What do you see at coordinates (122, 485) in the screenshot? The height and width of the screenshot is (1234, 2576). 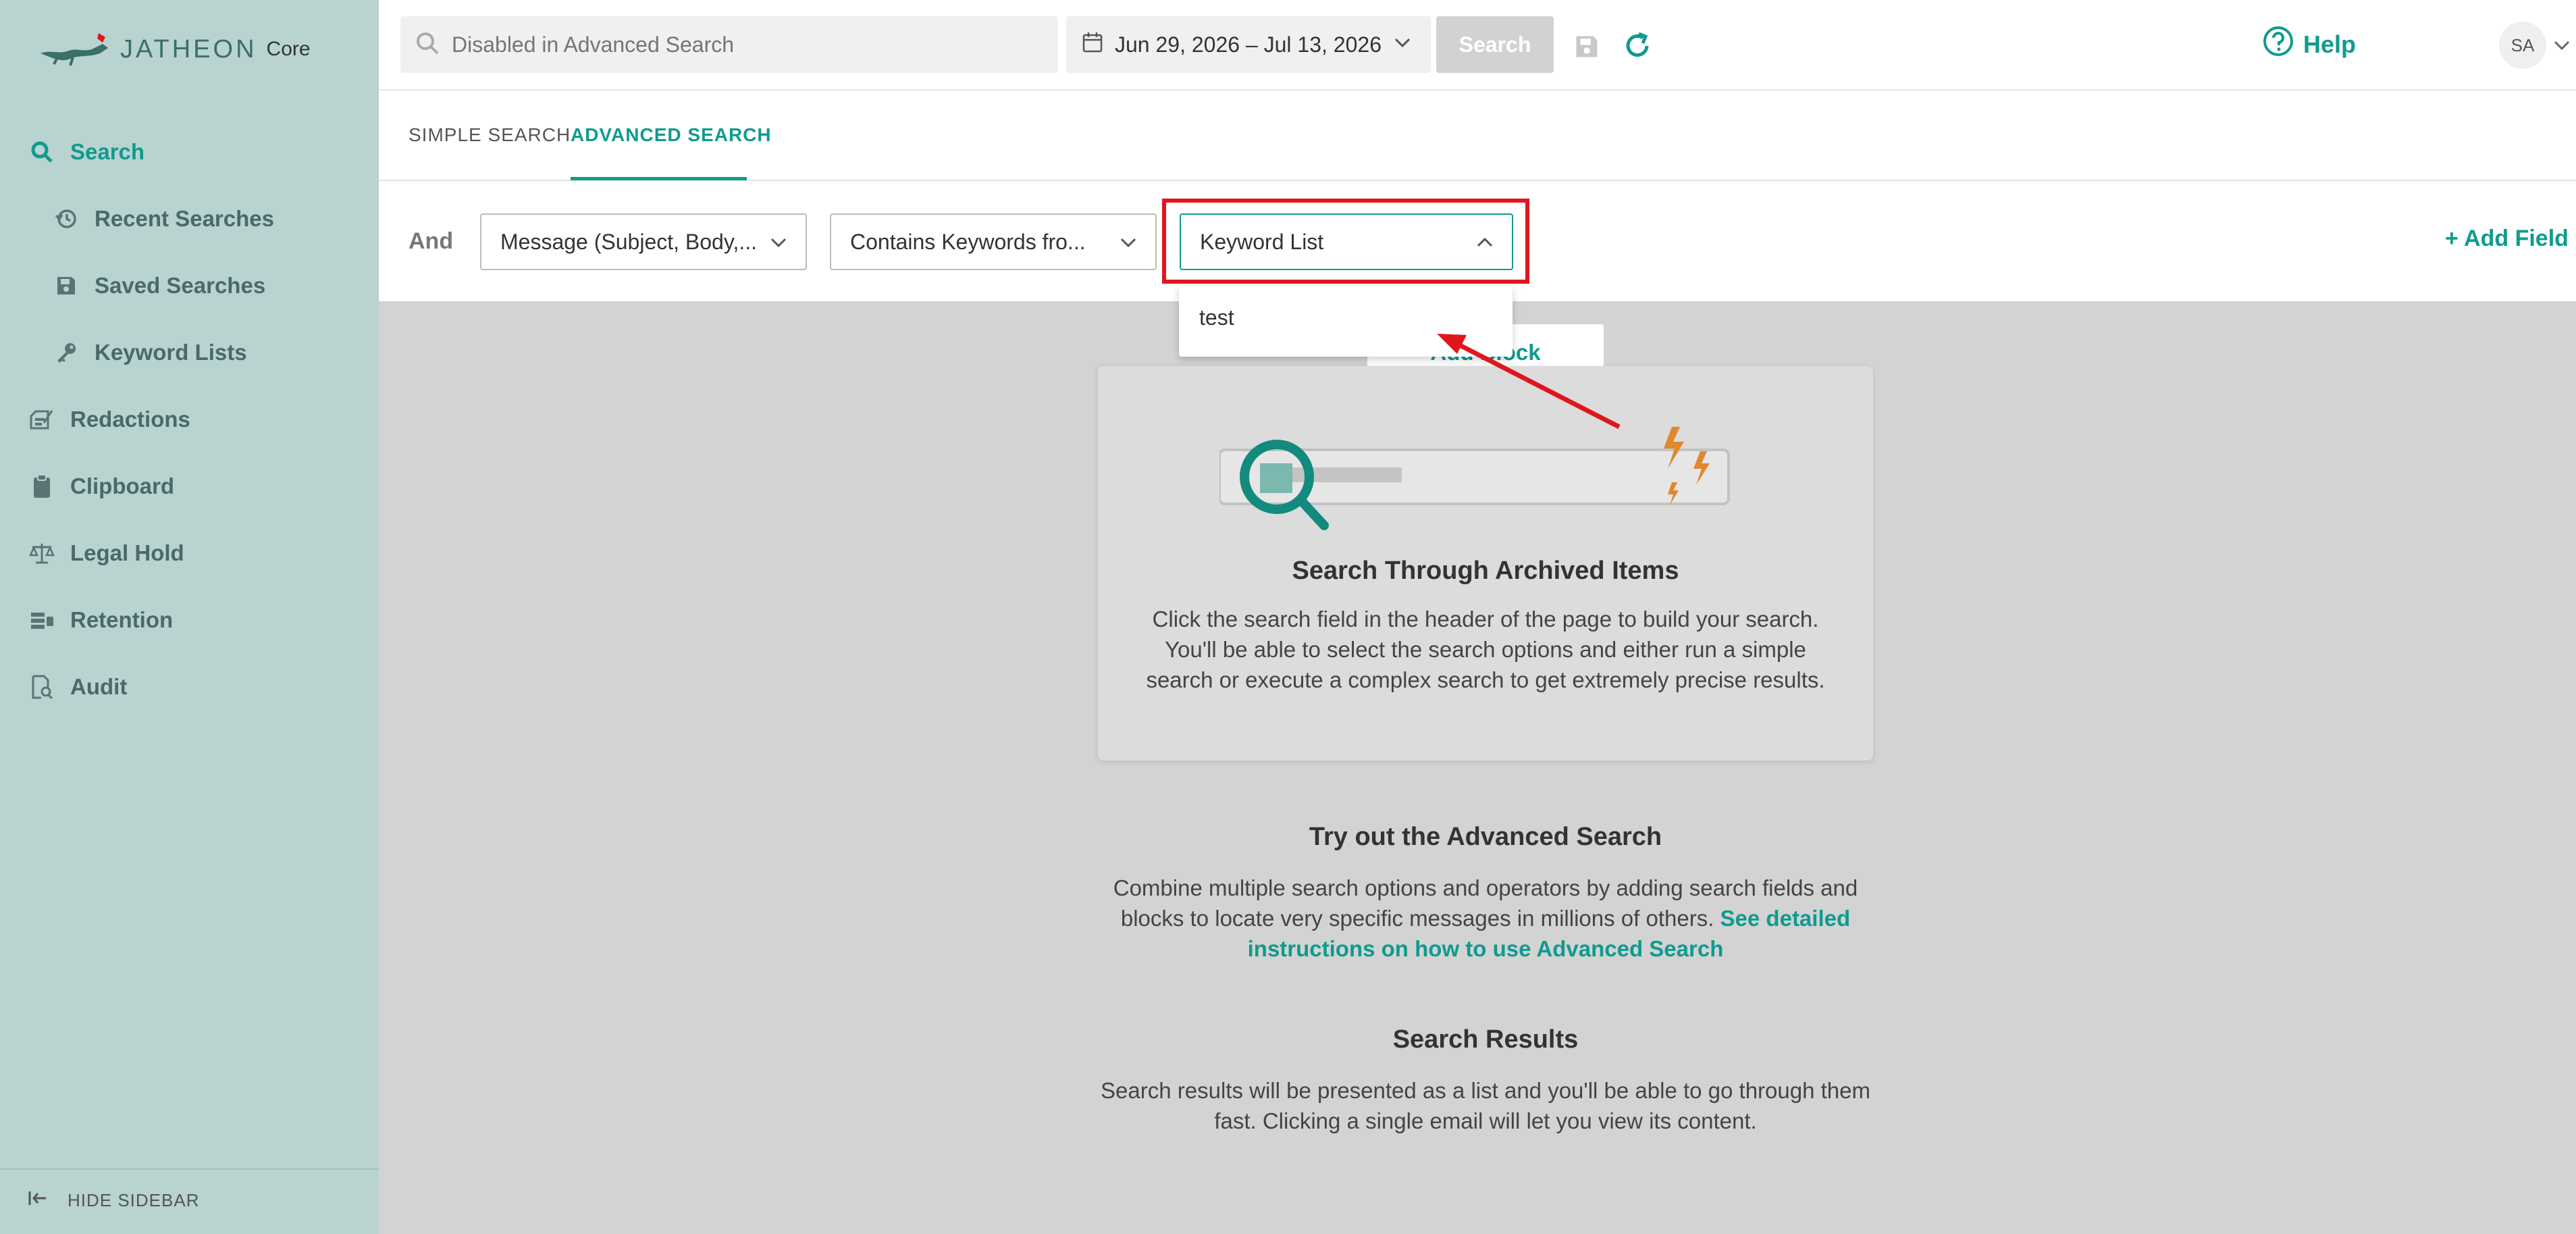 I see `sidebar-item-label: Clipboard` at bounding box center [122, 485].